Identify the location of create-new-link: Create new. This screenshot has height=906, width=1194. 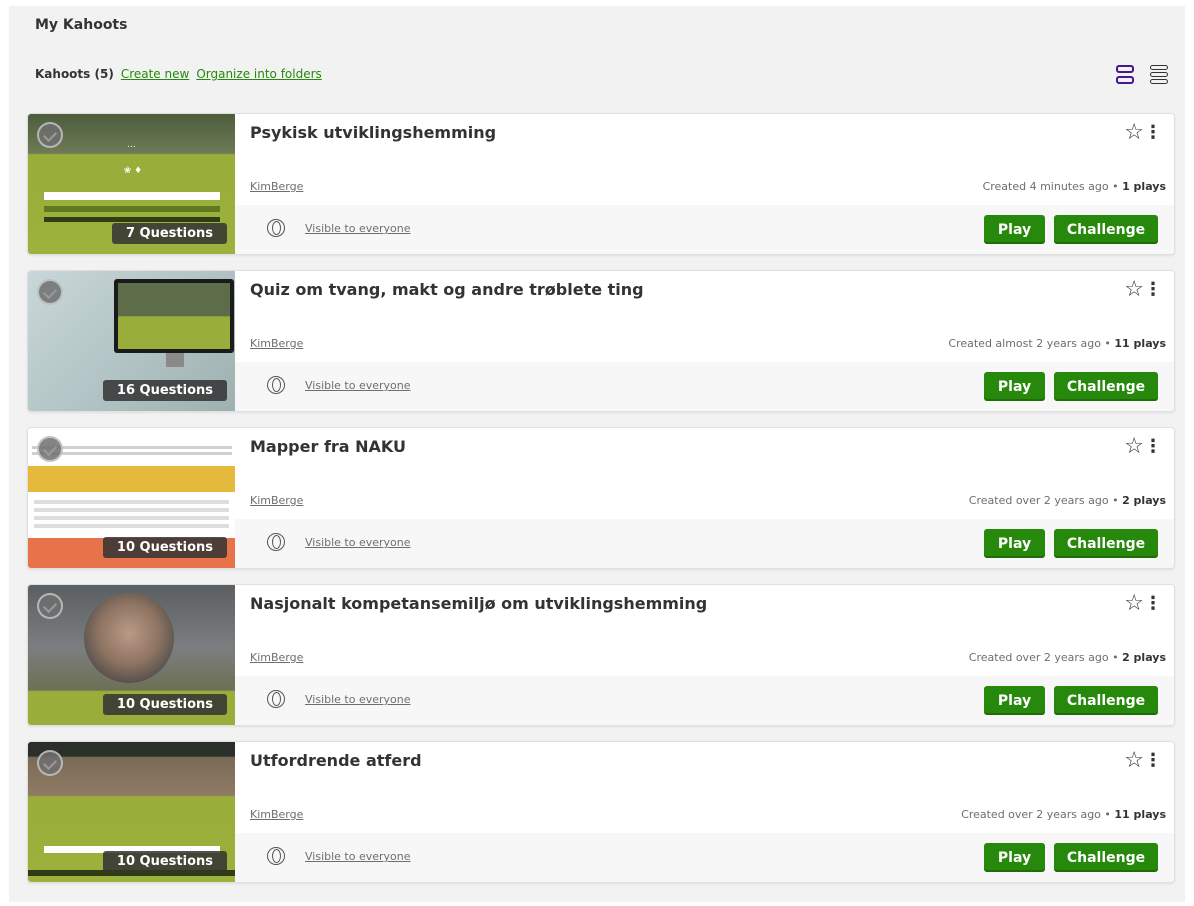
(155, 74).